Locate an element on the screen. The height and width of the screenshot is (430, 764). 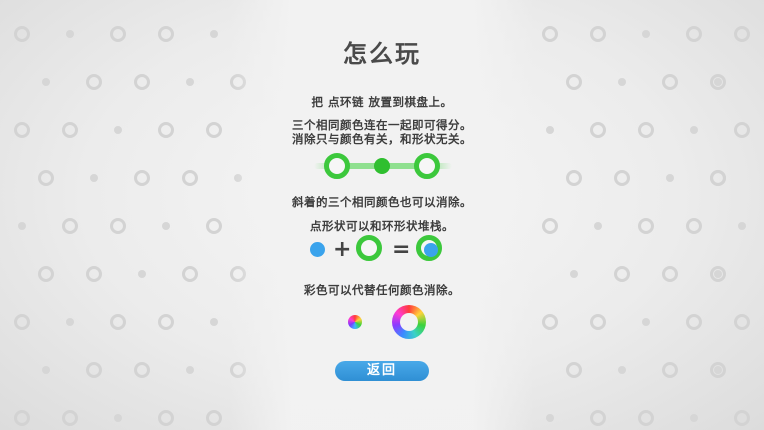
stack-example: + = is located at coordinates (380, 250).